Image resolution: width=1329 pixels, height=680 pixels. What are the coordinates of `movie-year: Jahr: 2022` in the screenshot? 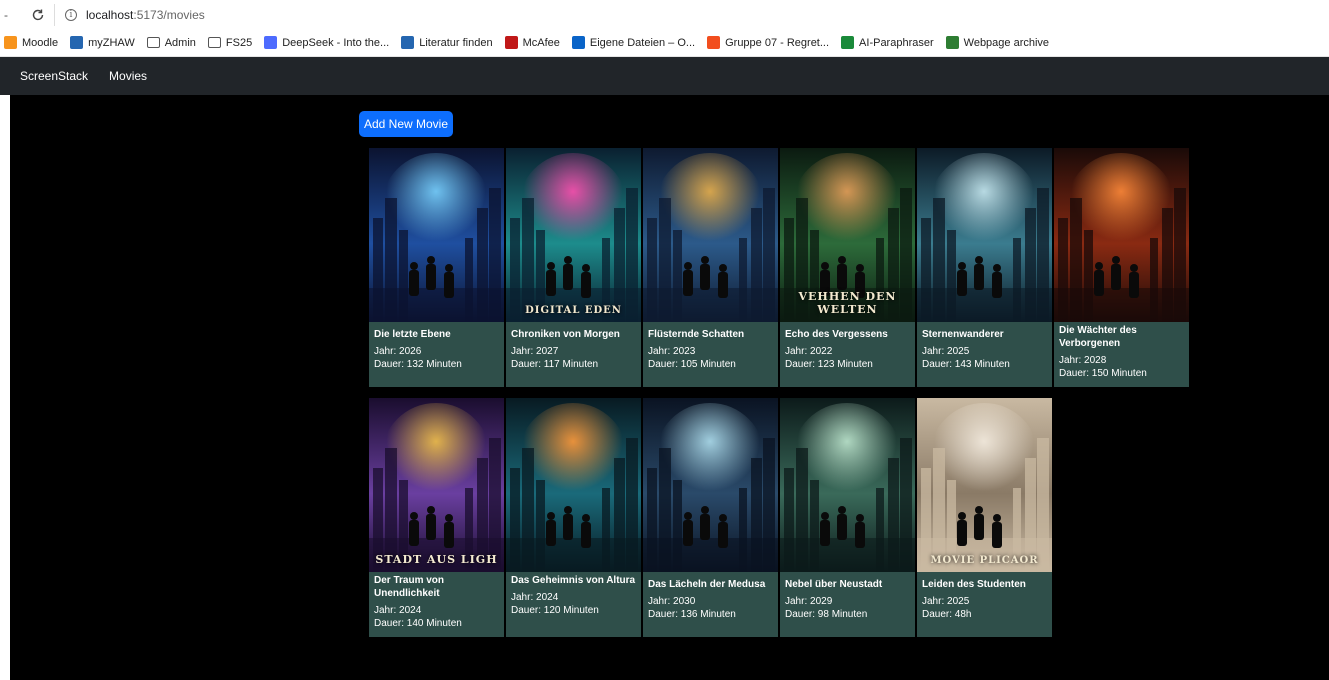 It's located at (809, 351).